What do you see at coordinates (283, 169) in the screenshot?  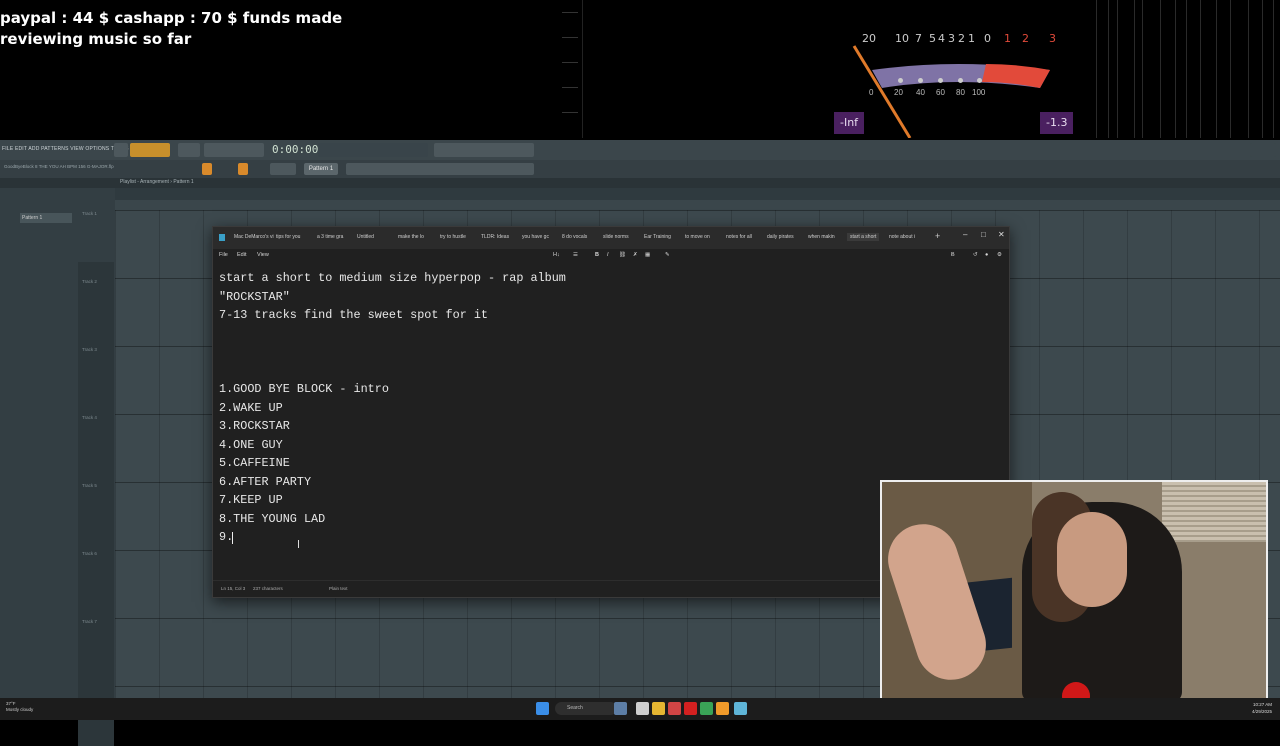 I see `snap-selector` at bounding box center [283, 169].